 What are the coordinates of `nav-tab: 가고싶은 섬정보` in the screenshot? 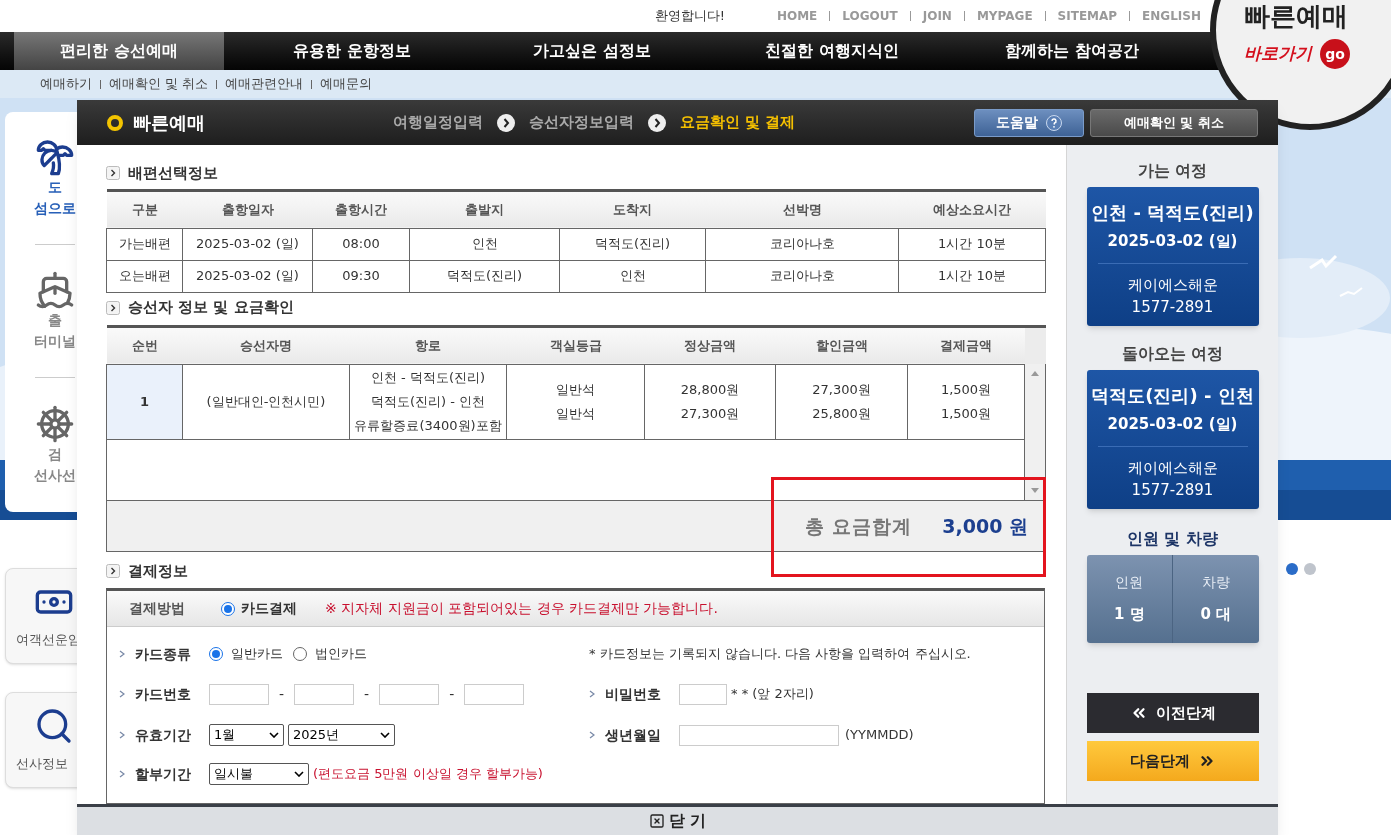 It's located at (592, 51).